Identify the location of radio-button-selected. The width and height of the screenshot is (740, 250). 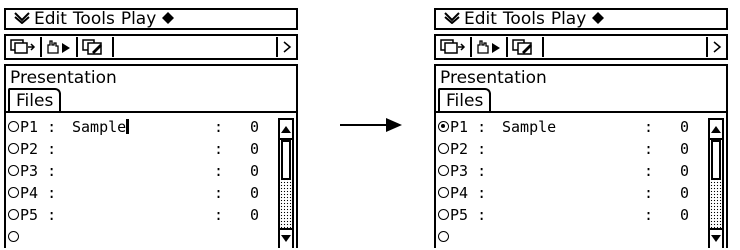
(443, 126).